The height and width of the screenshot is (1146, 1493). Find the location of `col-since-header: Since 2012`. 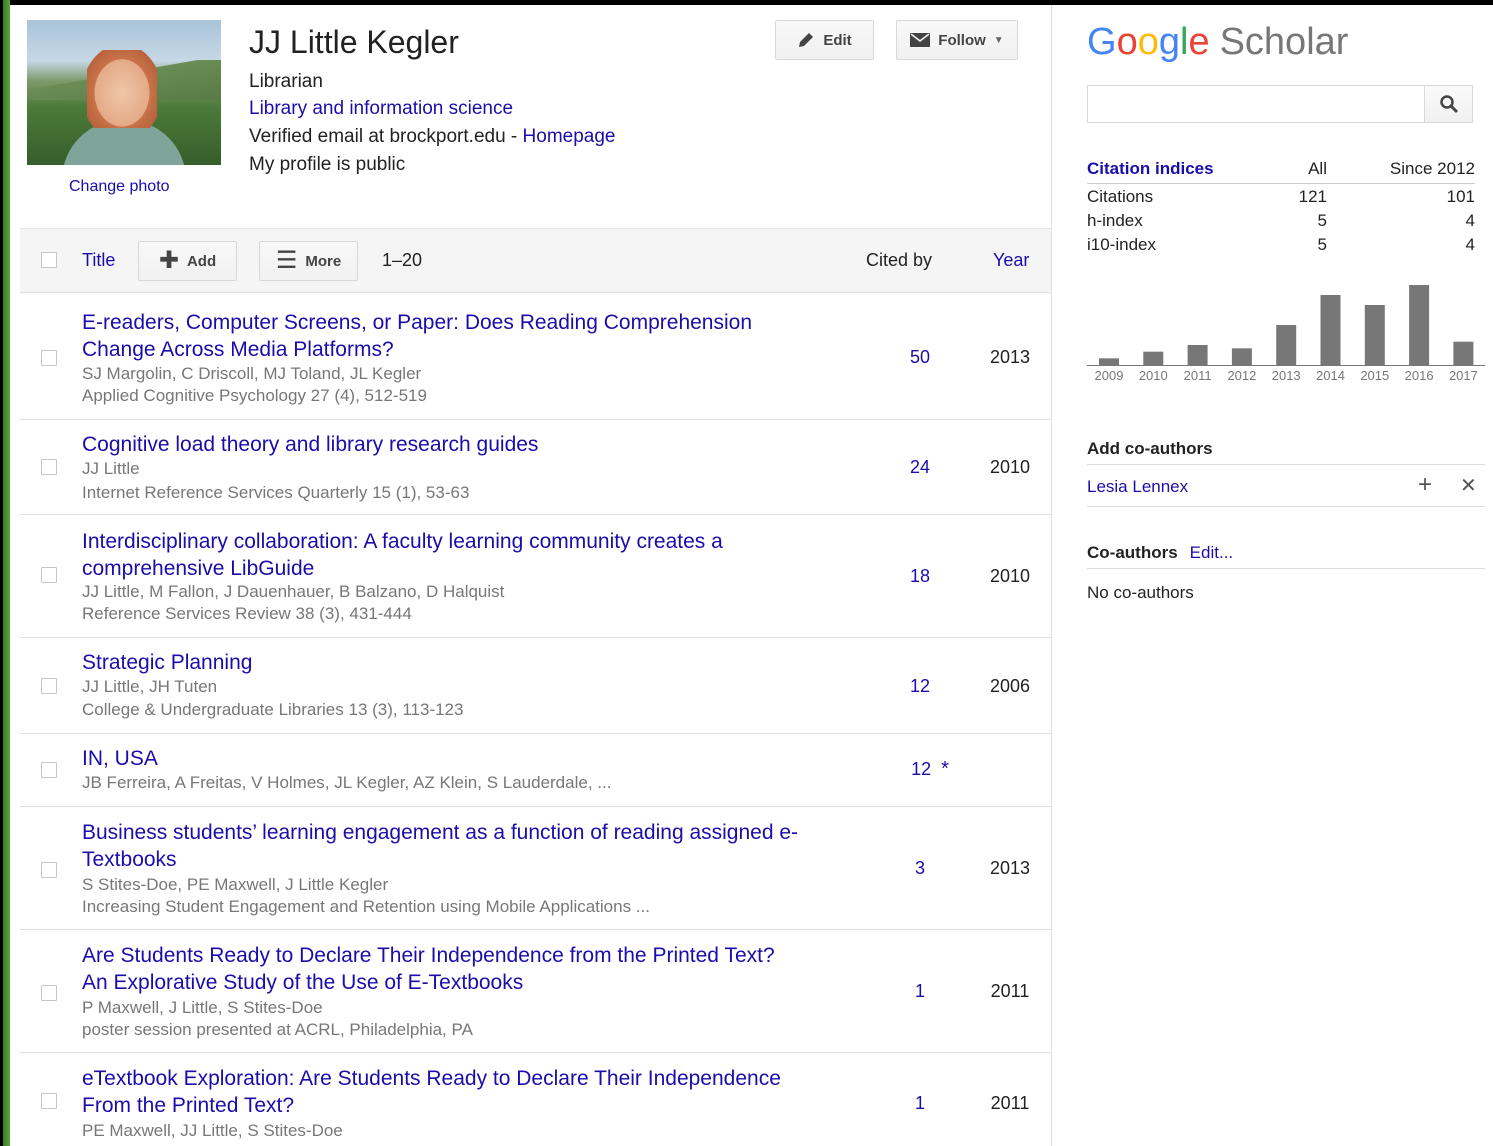

col-since-header: Since 2012 is located at coordinates (1401, 170).